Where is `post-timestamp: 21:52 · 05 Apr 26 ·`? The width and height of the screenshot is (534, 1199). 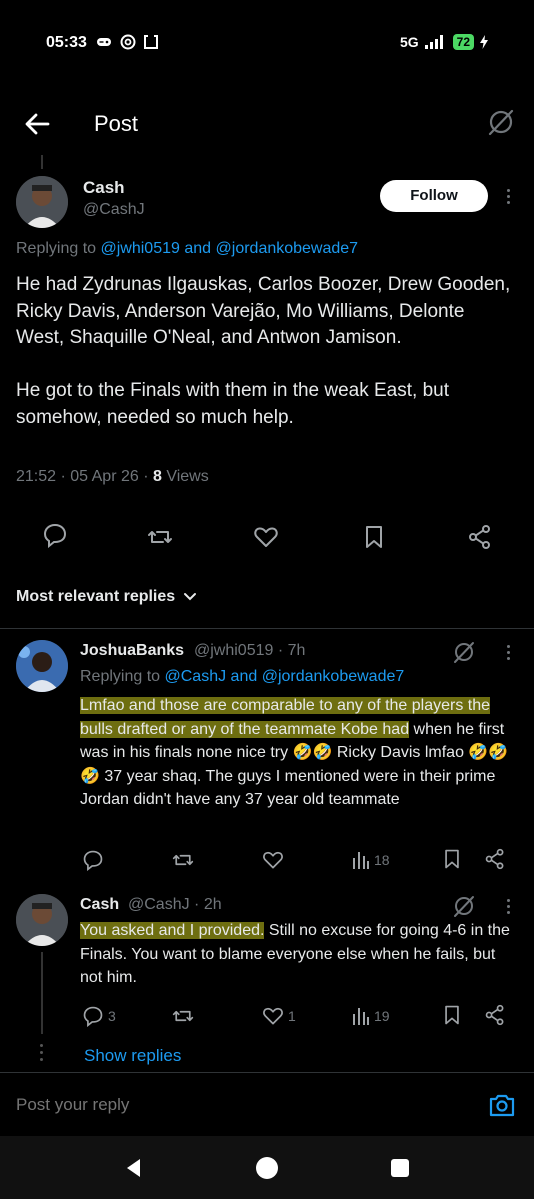 post-timestamp: 21:52 · 05 Apr 26 · is located at coordinates (84, 476).